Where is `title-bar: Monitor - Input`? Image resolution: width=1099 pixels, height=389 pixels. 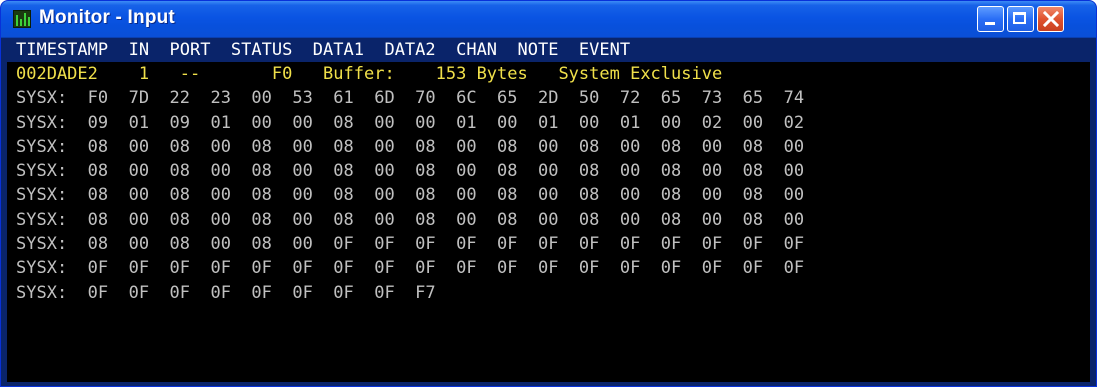 title-bar: Monitor - Input is located at coordinates (548, 19).